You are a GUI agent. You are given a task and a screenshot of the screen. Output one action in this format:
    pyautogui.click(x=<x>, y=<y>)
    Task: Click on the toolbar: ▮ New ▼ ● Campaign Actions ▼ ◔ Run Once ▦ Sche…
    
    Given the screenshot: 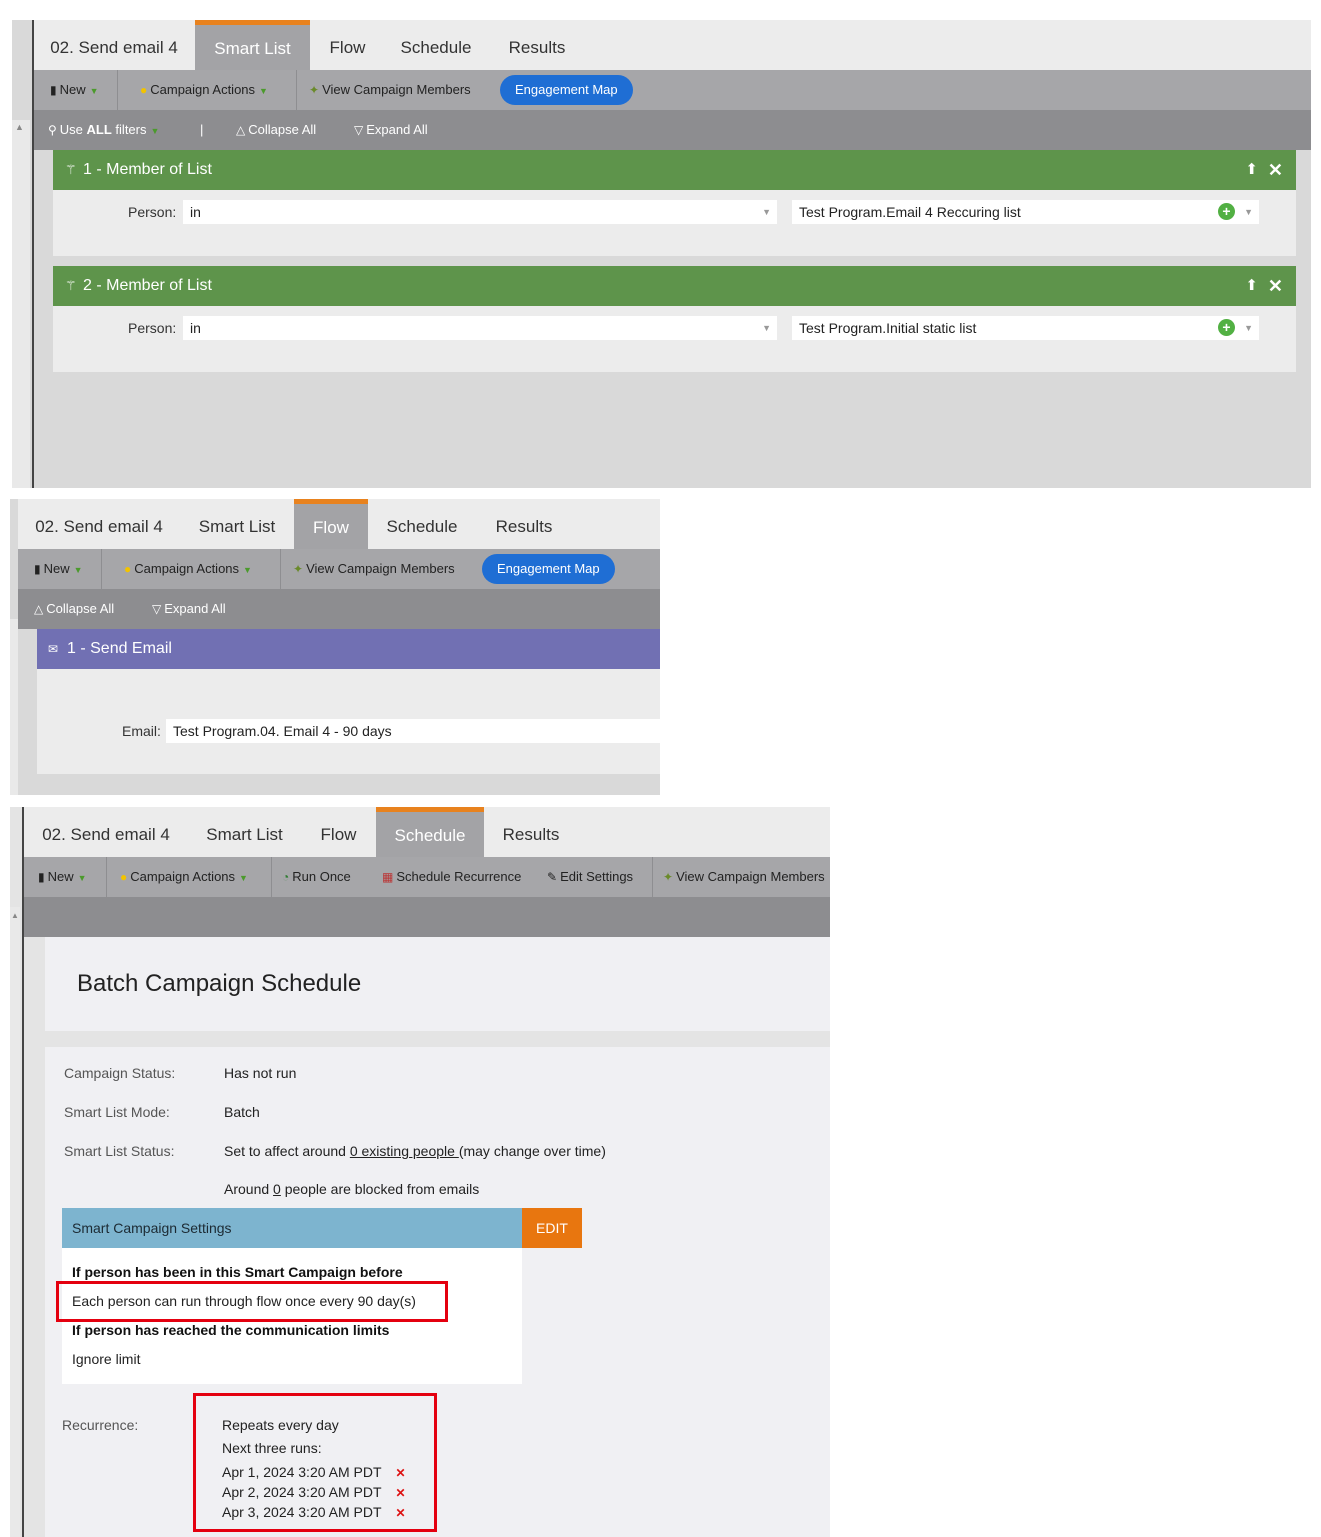 What is the action you would take?
    pyautogui.click(x=427, y=877)
    